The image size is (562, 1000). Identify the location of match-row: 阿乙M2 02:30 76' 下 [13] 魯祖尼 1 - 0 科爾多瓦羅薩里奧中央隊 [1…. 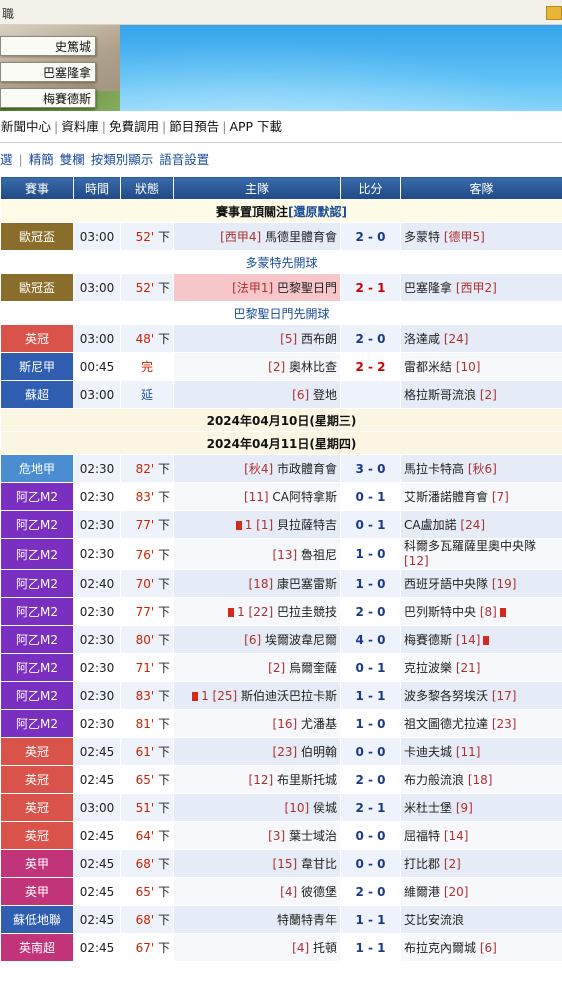
(281, 554).